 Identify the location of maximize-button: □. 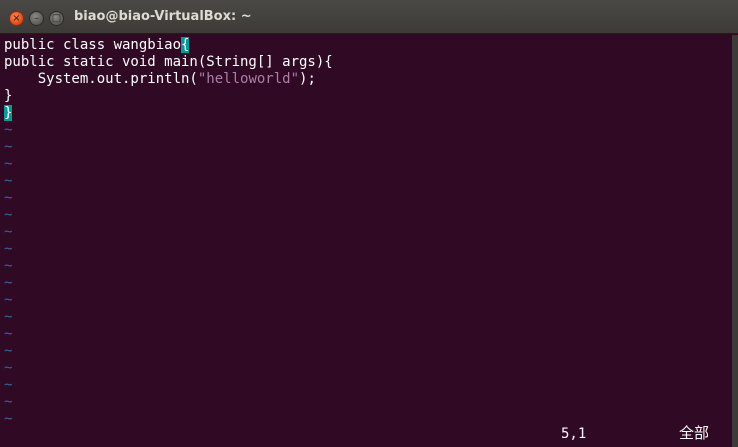
(56, 18).